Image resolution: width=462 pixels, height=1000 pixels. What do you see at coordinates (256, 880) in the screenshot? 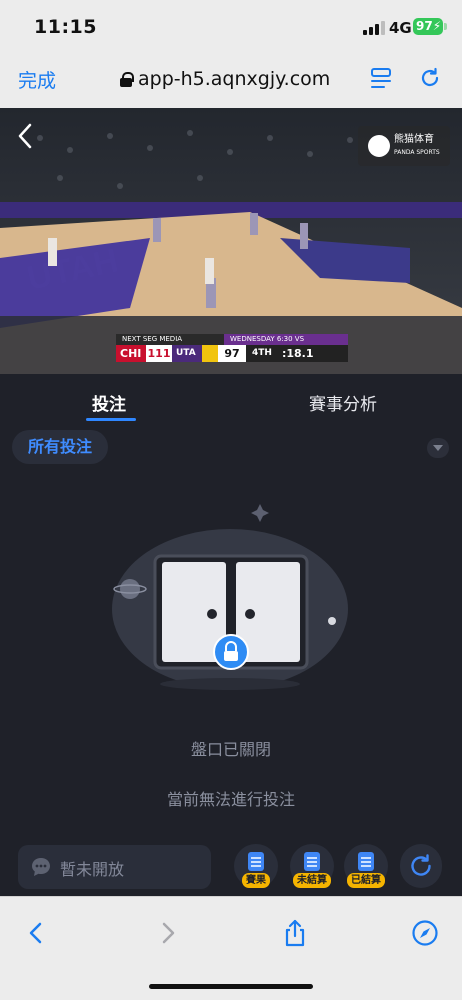
I see `results-label: 賽果` at bounding box center [256, 880].